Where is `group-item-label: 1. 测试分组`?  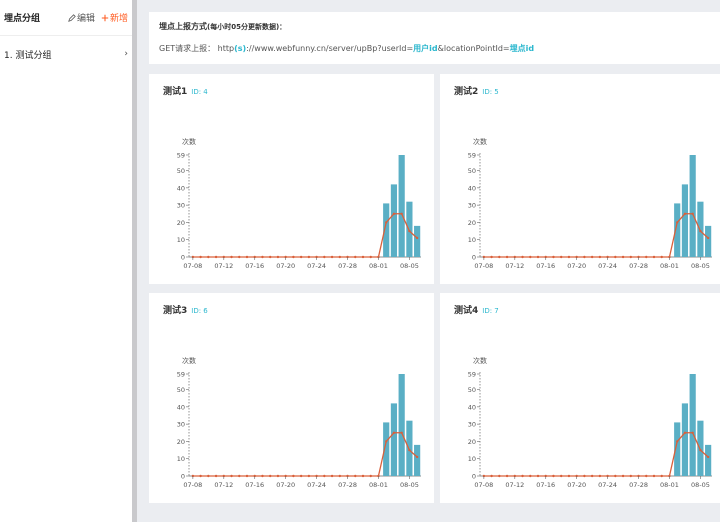
group-item-label: 1. 测试分组 is located at coordinates (28, 55).